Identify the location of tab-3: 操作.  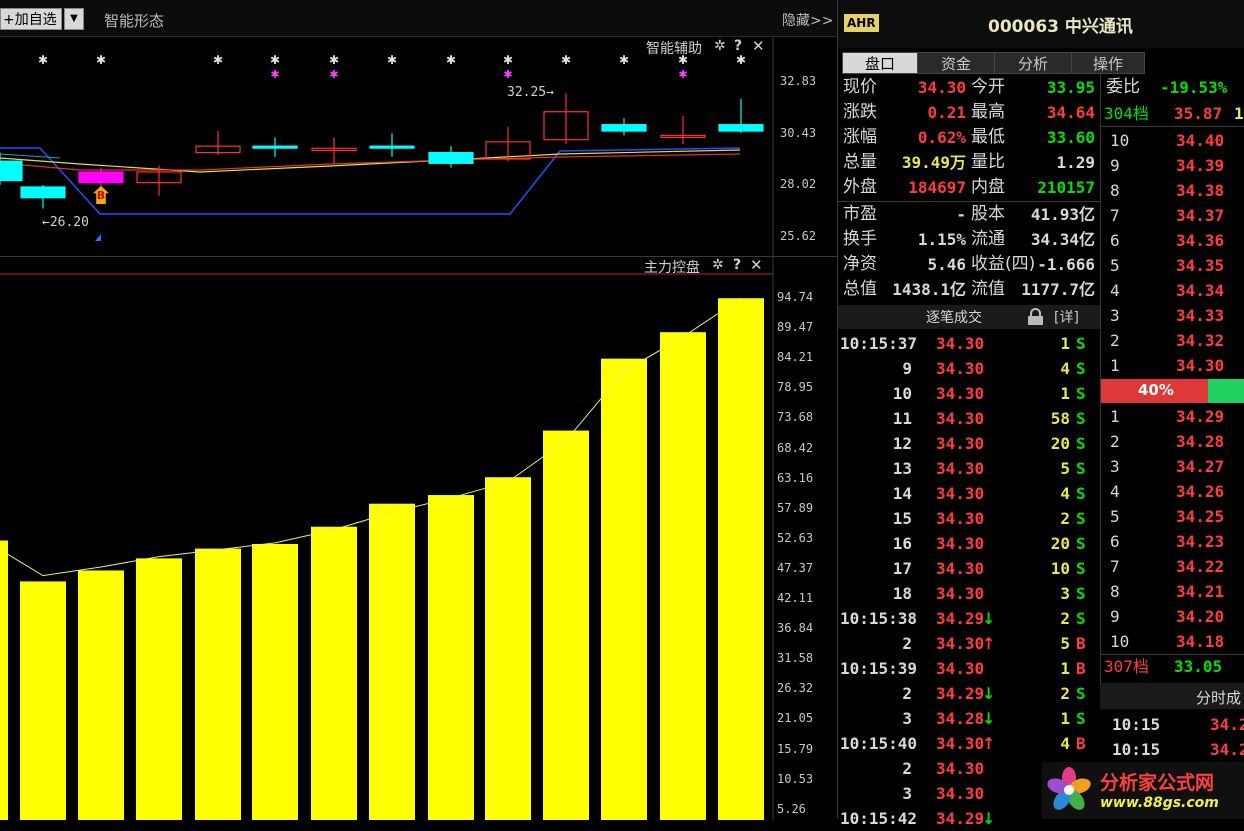
(1108, 63).